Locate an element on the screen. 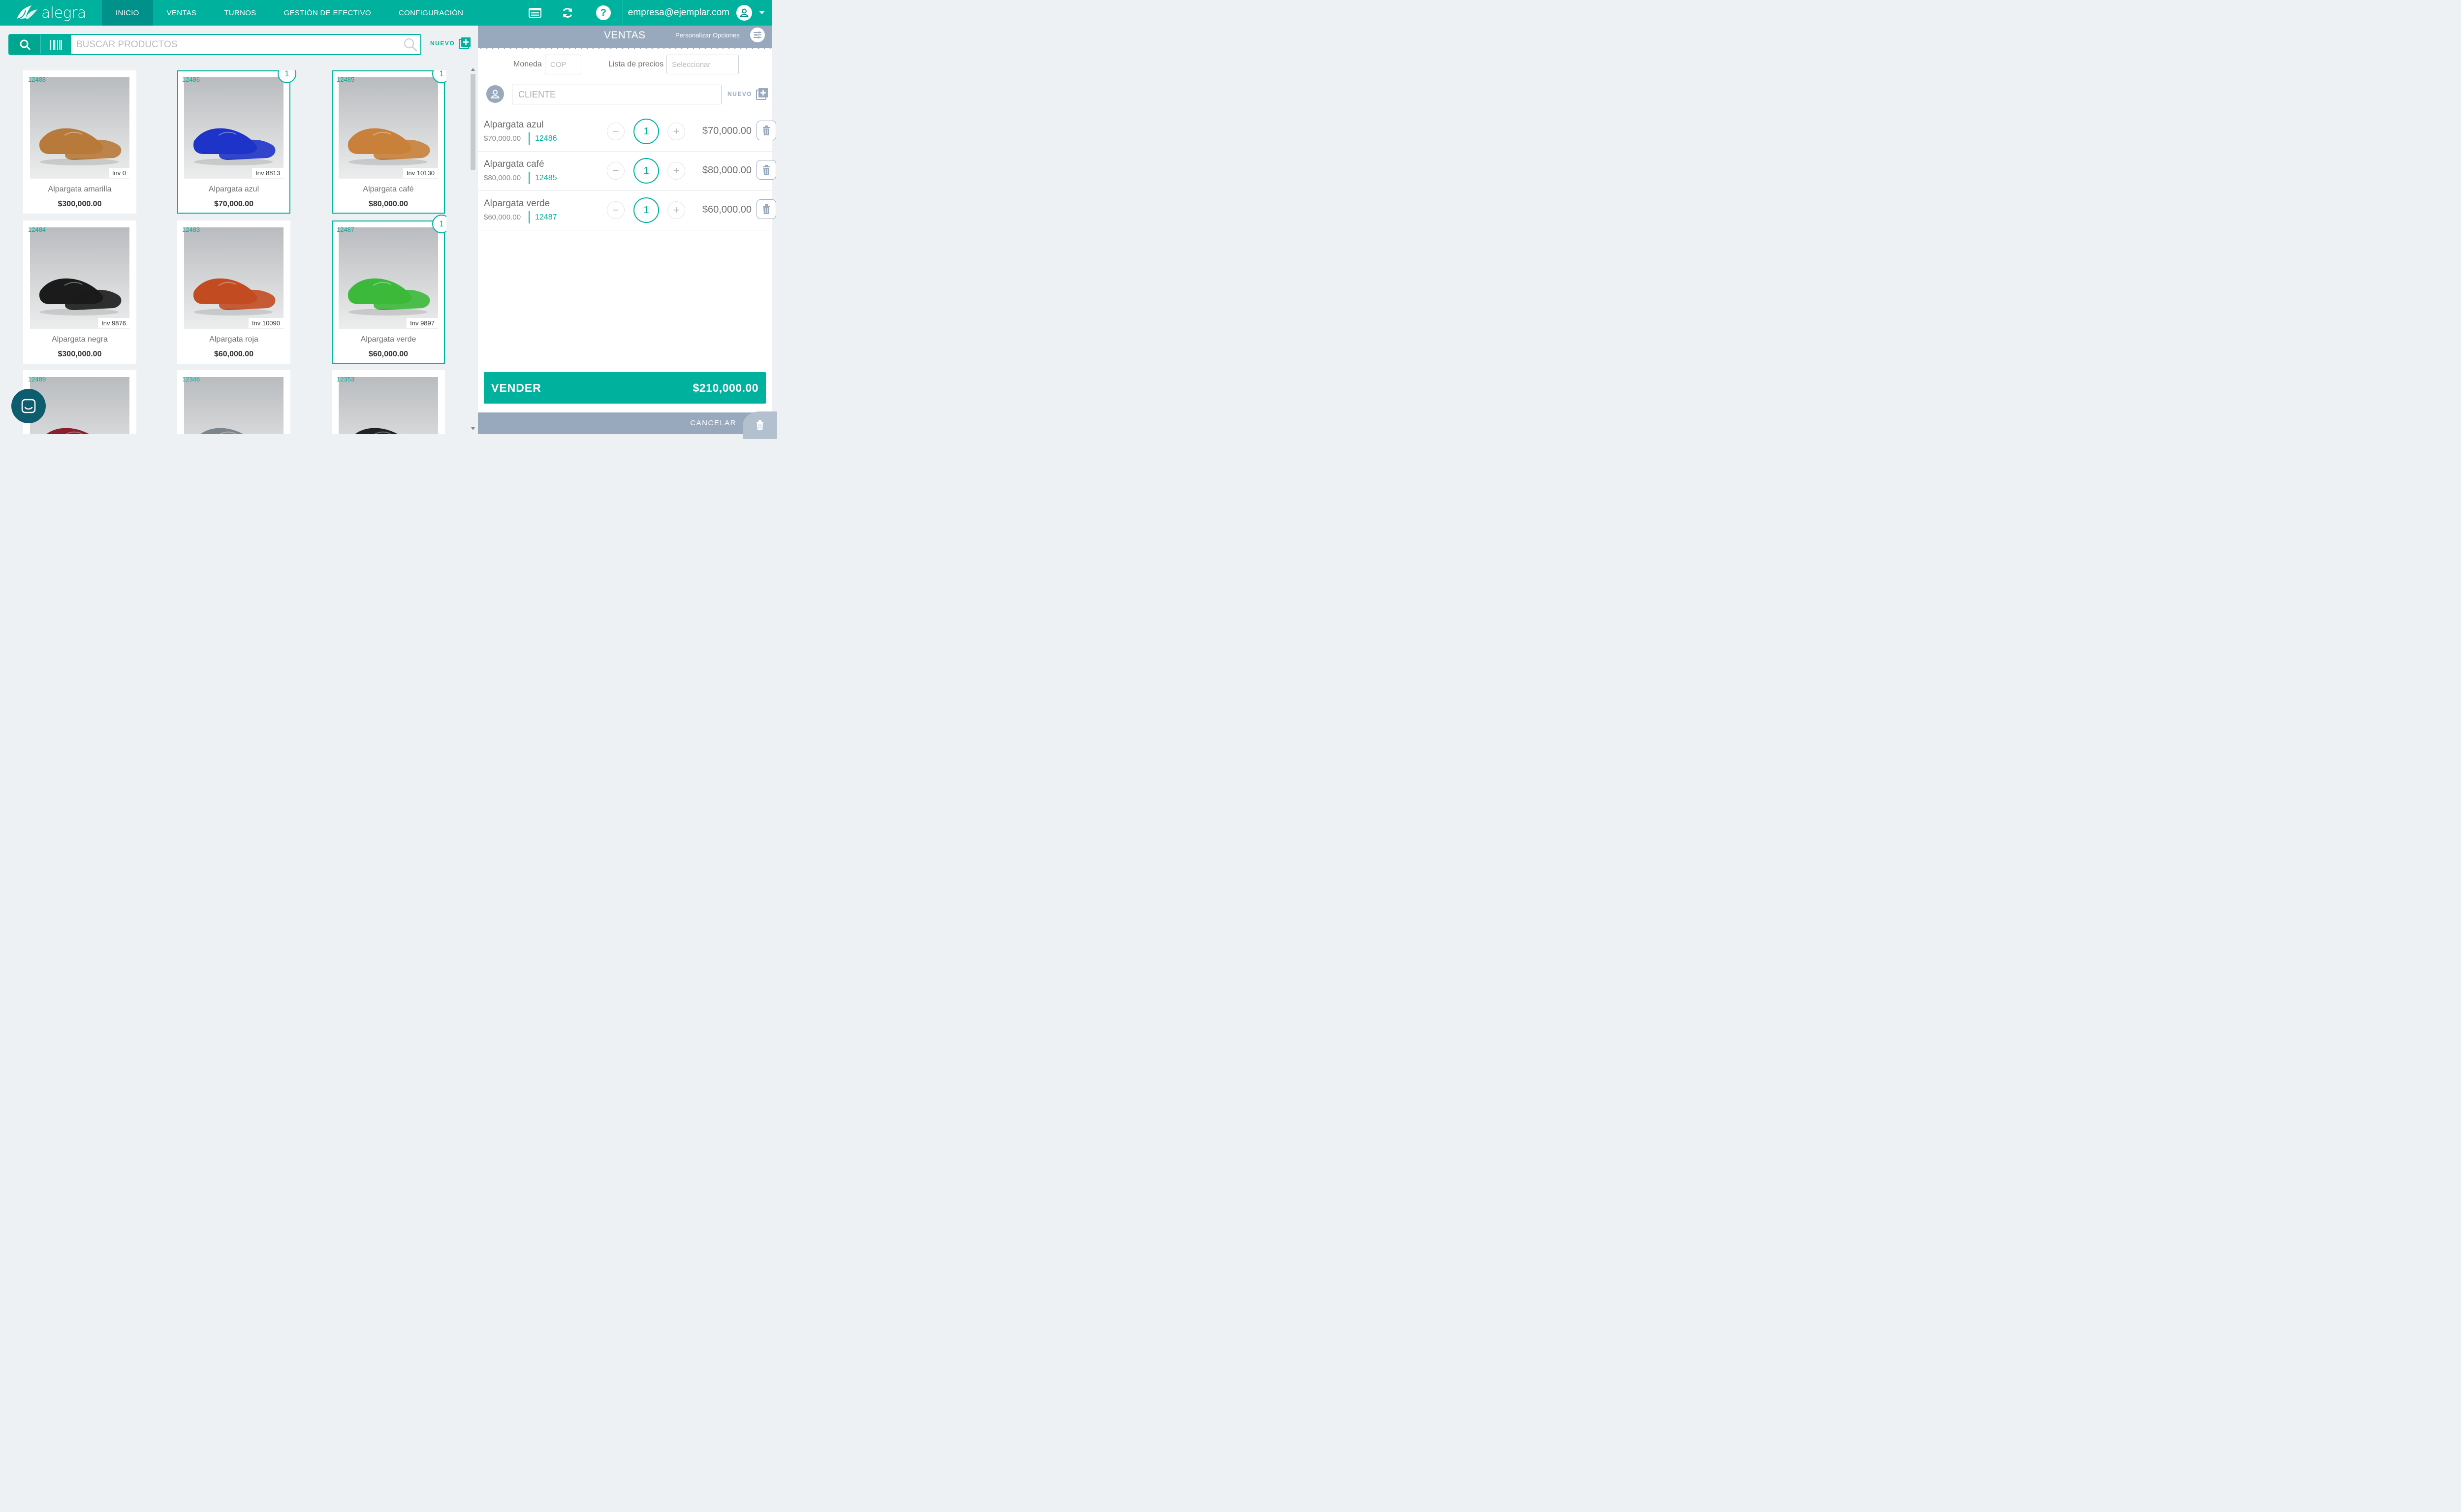 The image size is (2461, 1512). sales-panel-footer: CANCELAR is located at coordinates (627, 425).